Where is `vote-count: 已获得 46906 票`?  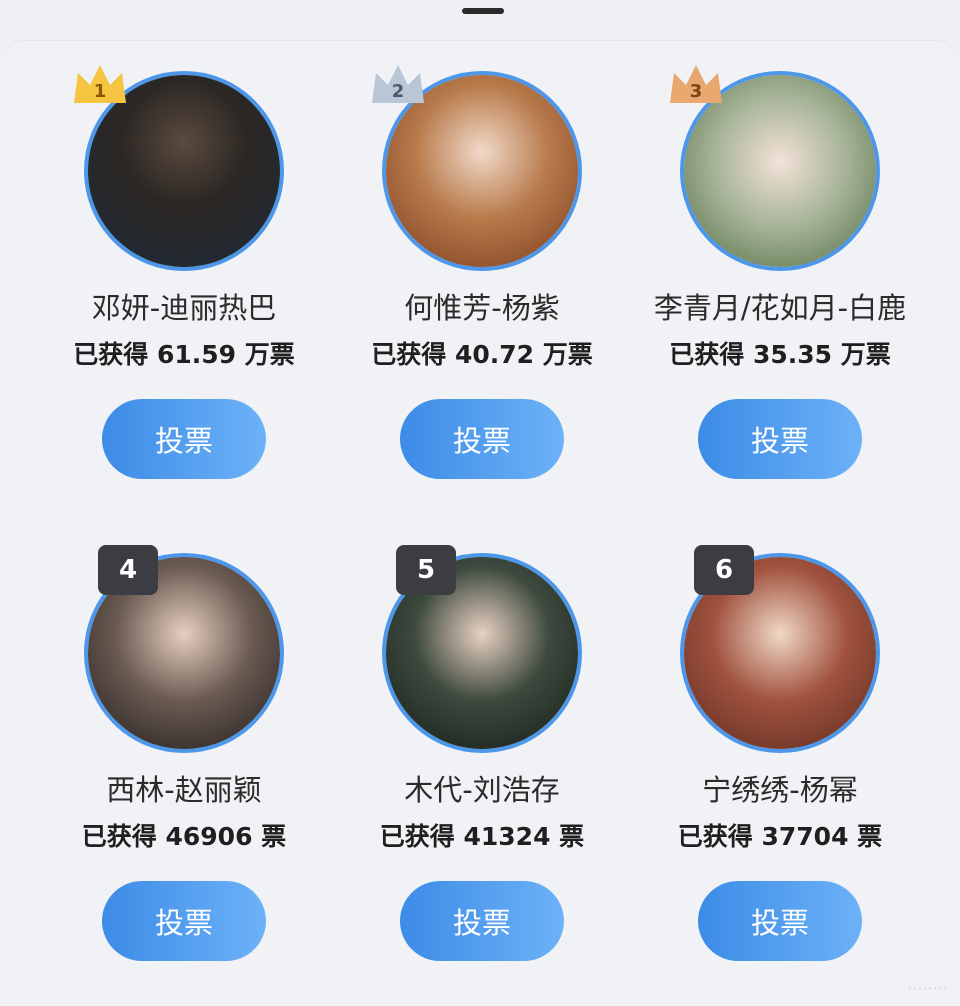 vote-count: 已获得 46906 票 is located at coordinates (184, 836).